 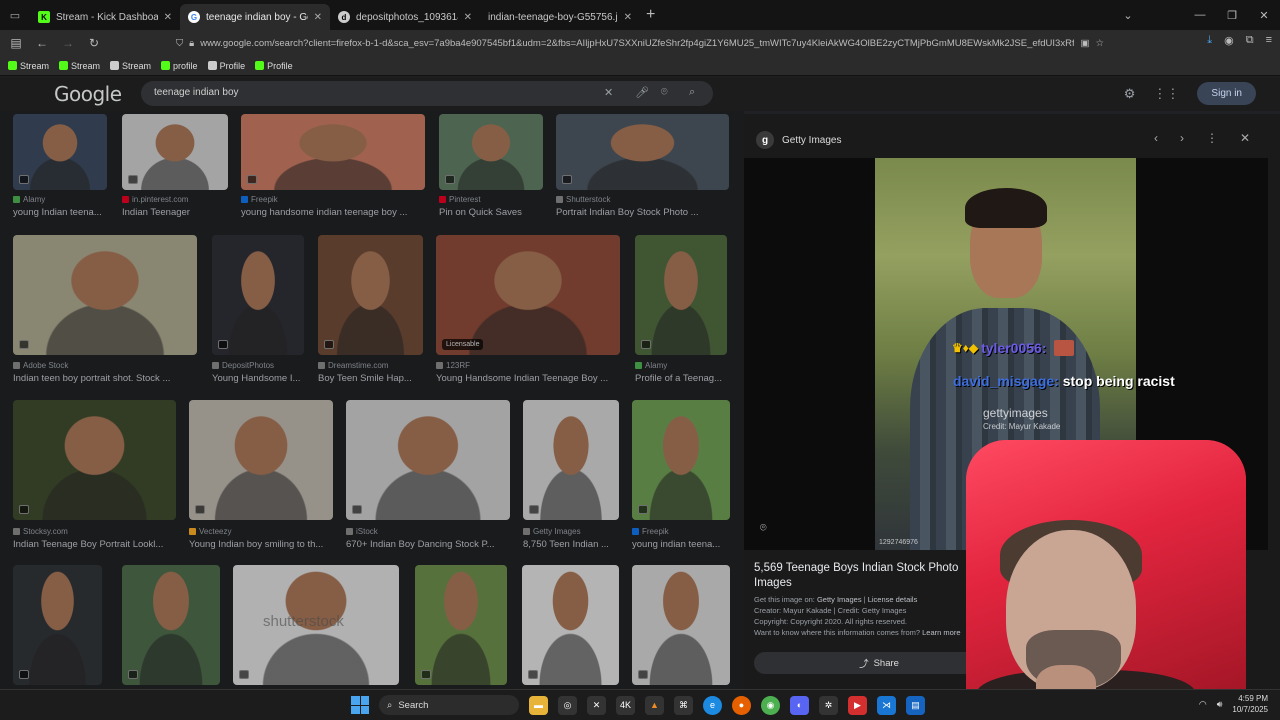 What do you see at coordinates (712, 705) in the screenshot?
I see `edge-icon: e` at bounding box center [712, 705].